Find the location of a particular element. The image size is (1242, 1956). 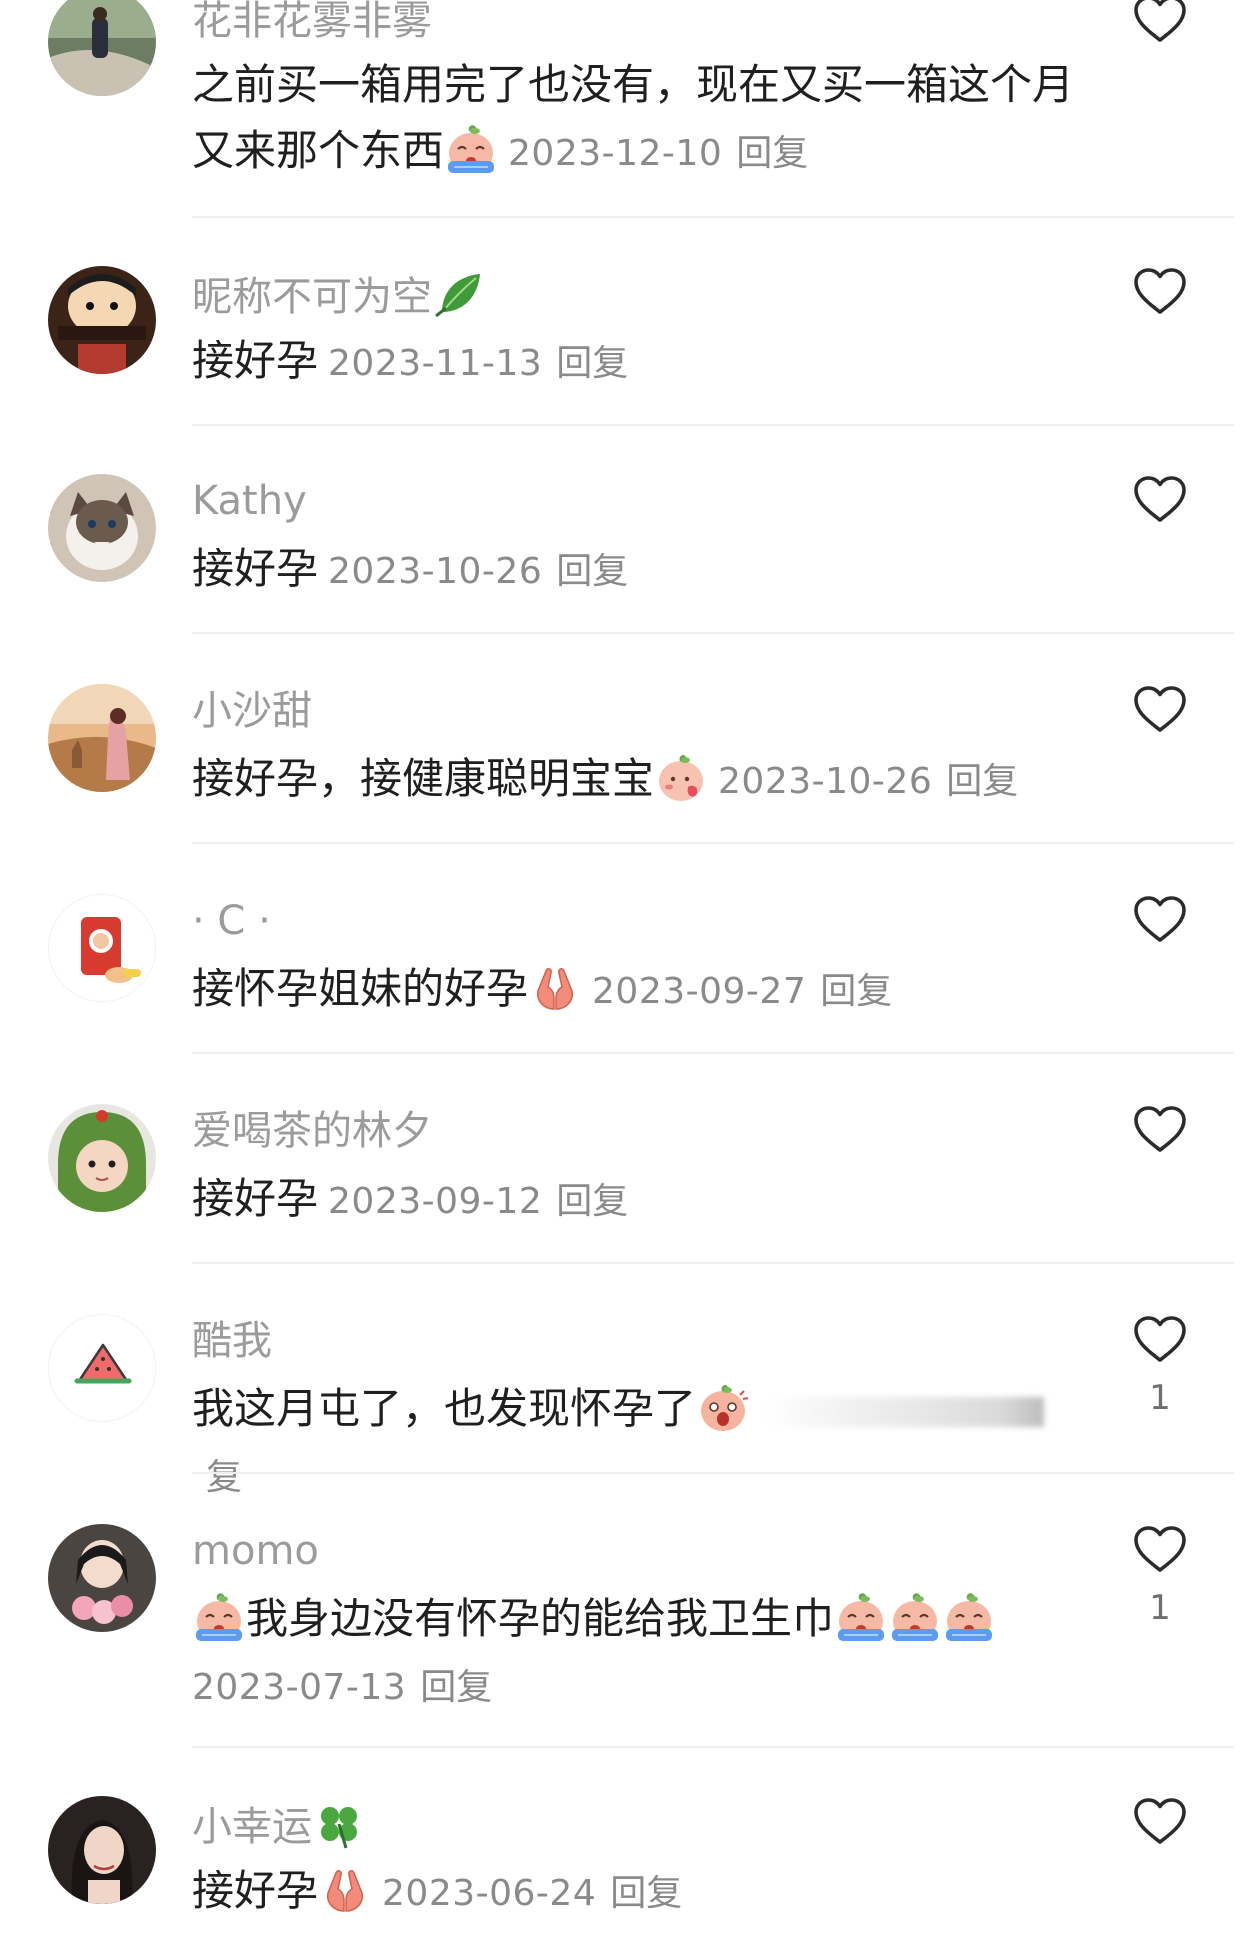

child-dinosaur-hat-avatar-icon is located at coordinates (102, 1158).